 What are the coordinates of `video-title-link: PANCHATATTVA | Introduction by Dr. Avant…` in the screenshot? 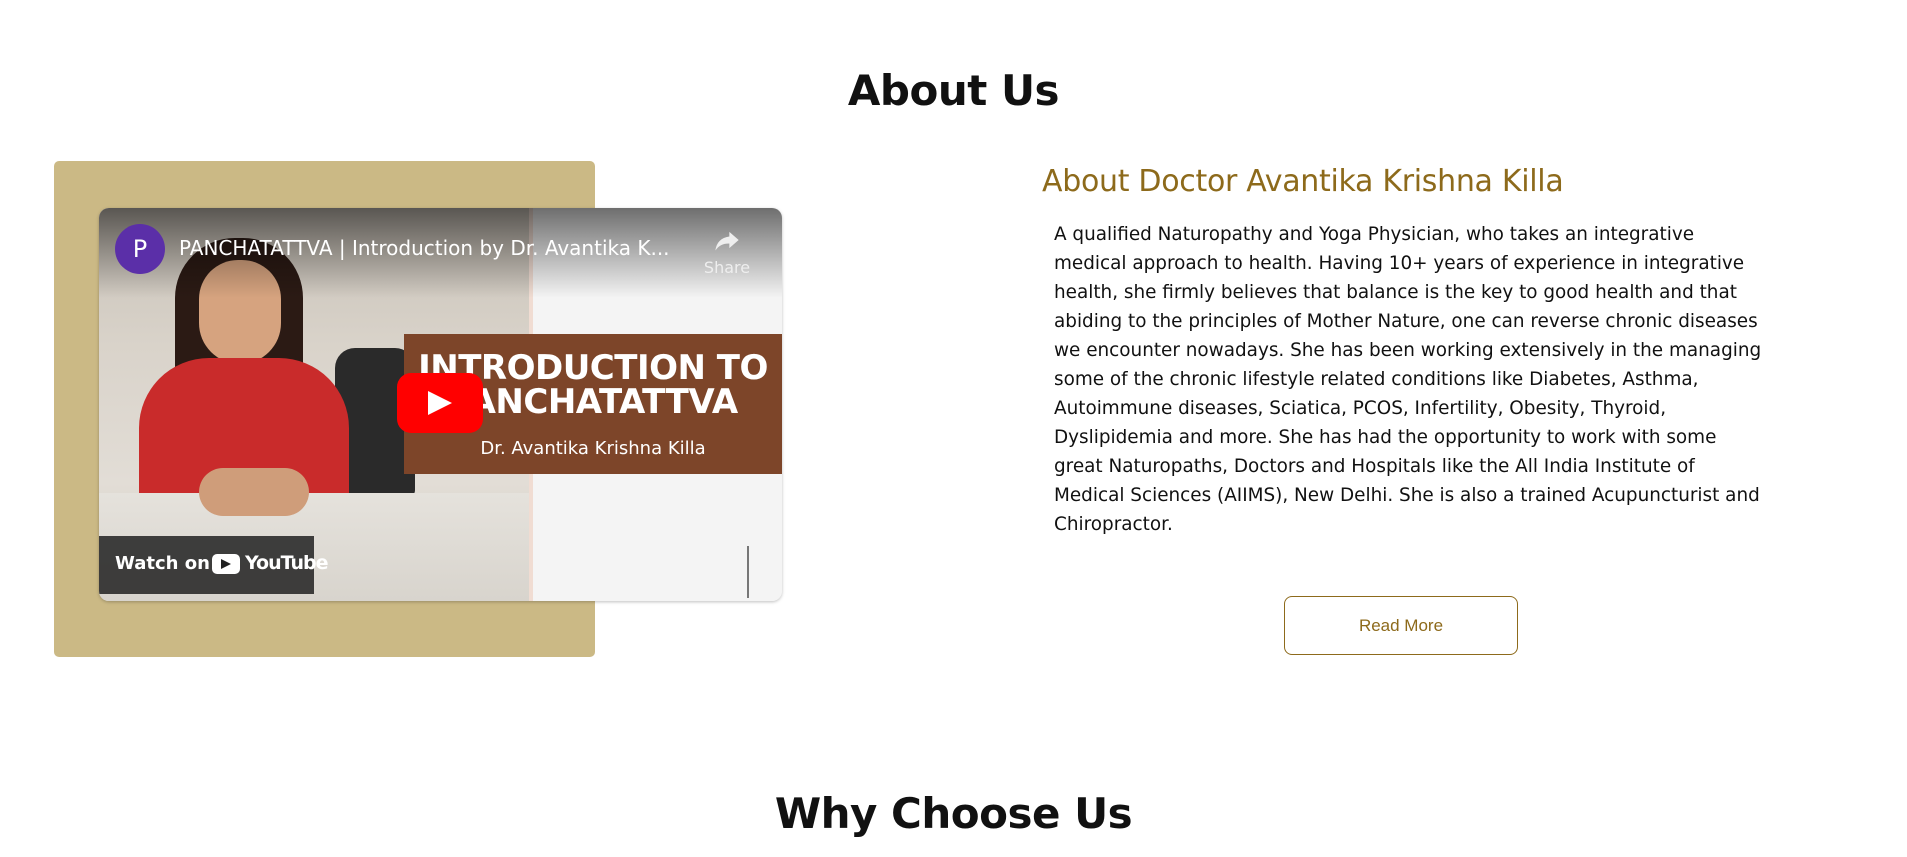 It's located at (429, 248).